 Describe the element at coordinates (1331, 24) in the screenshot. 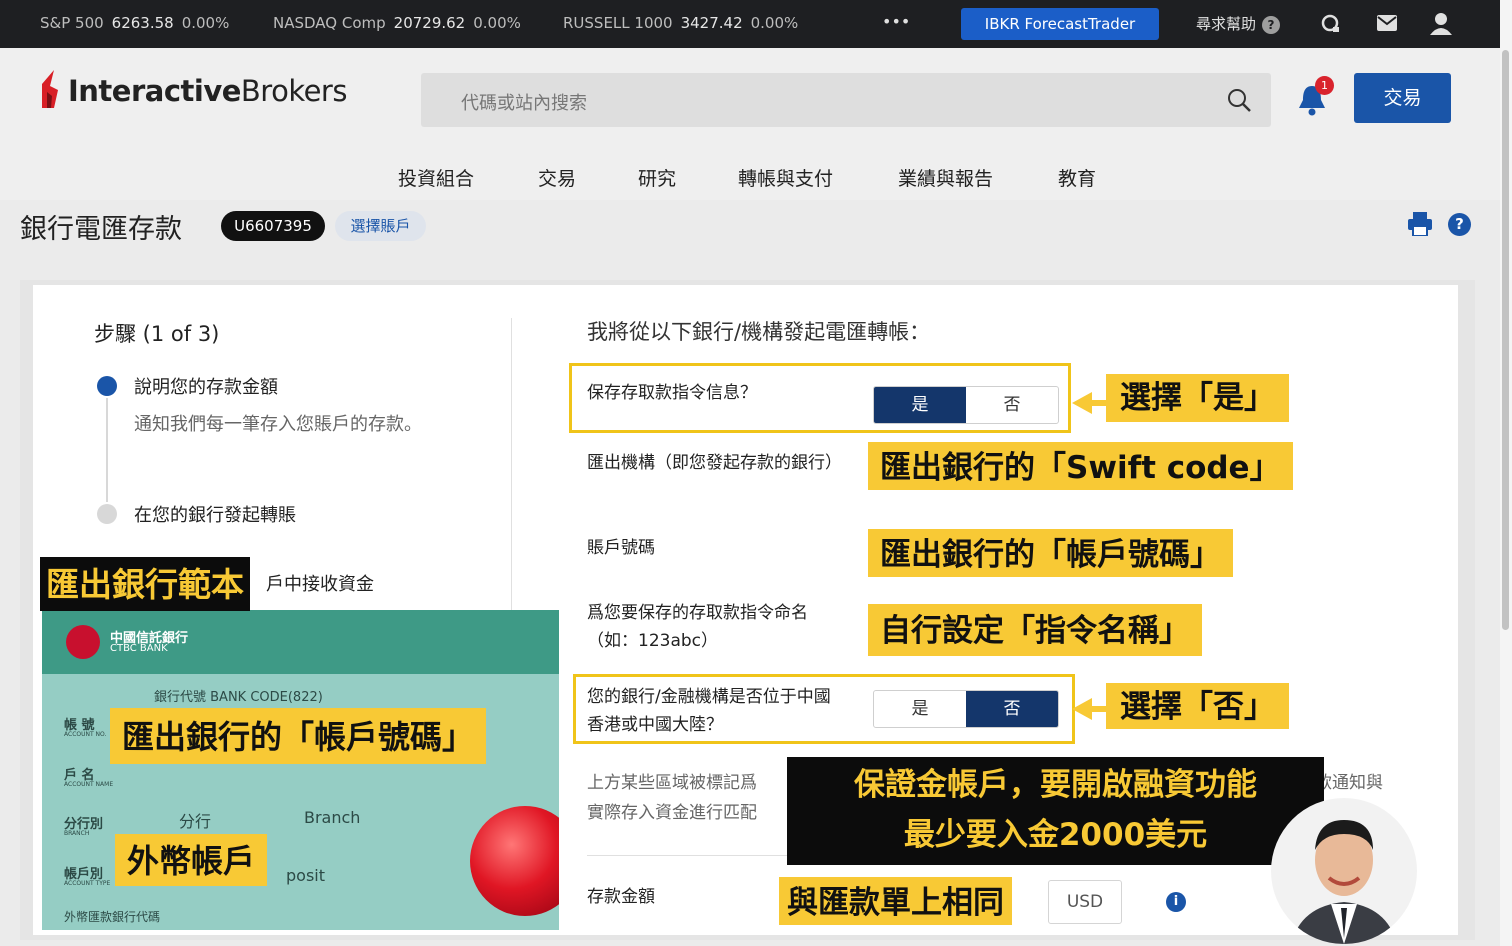

I see `chat-icon` at that location.